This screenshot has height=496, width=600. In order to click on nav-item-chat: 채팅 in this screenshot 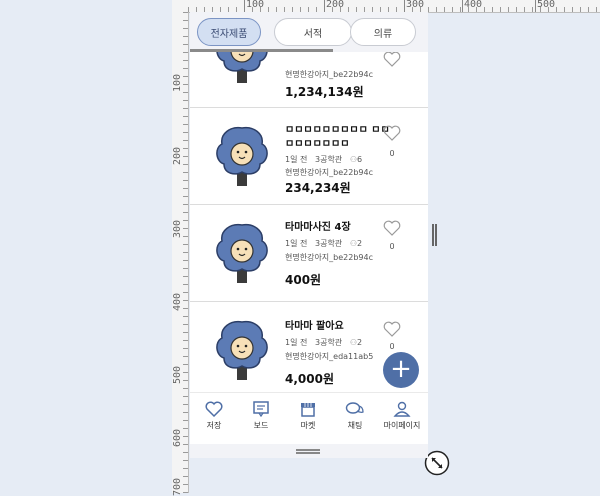, I will do `click(355, 416)`.